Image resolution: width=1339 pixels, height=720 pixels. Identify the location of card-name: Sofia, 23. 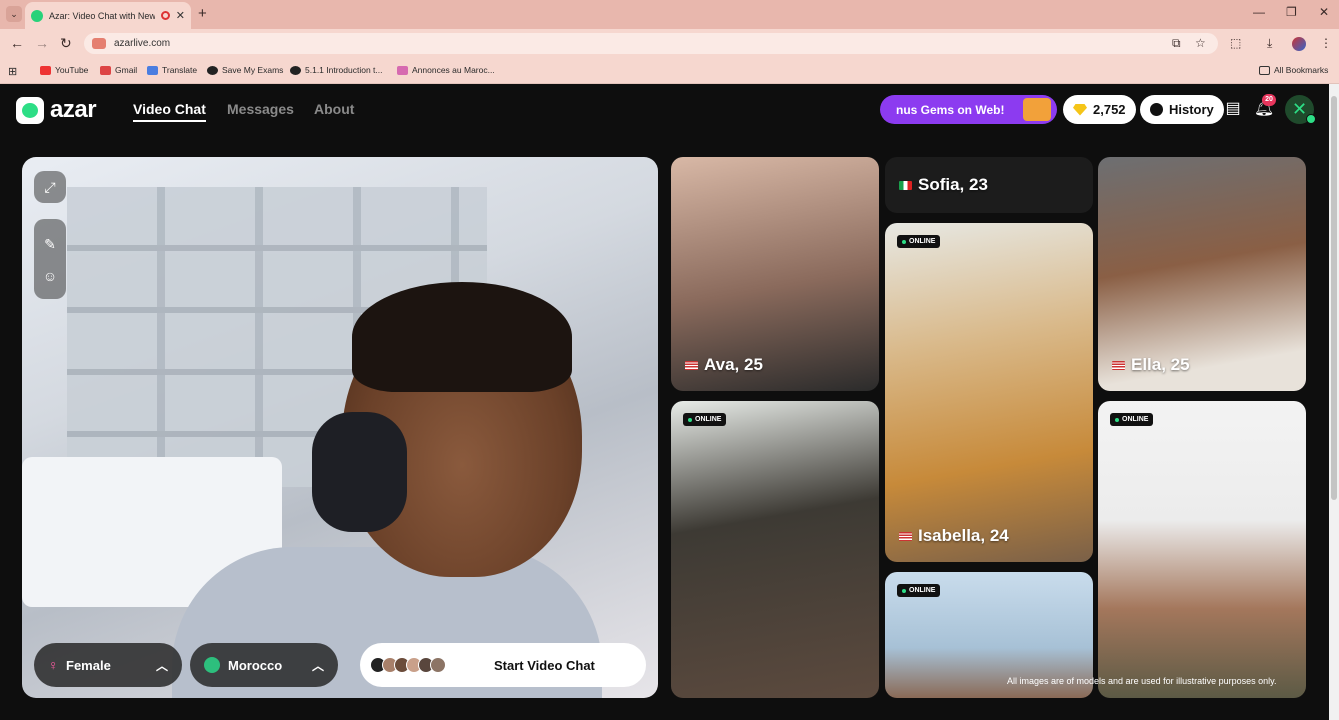
(943, 185).